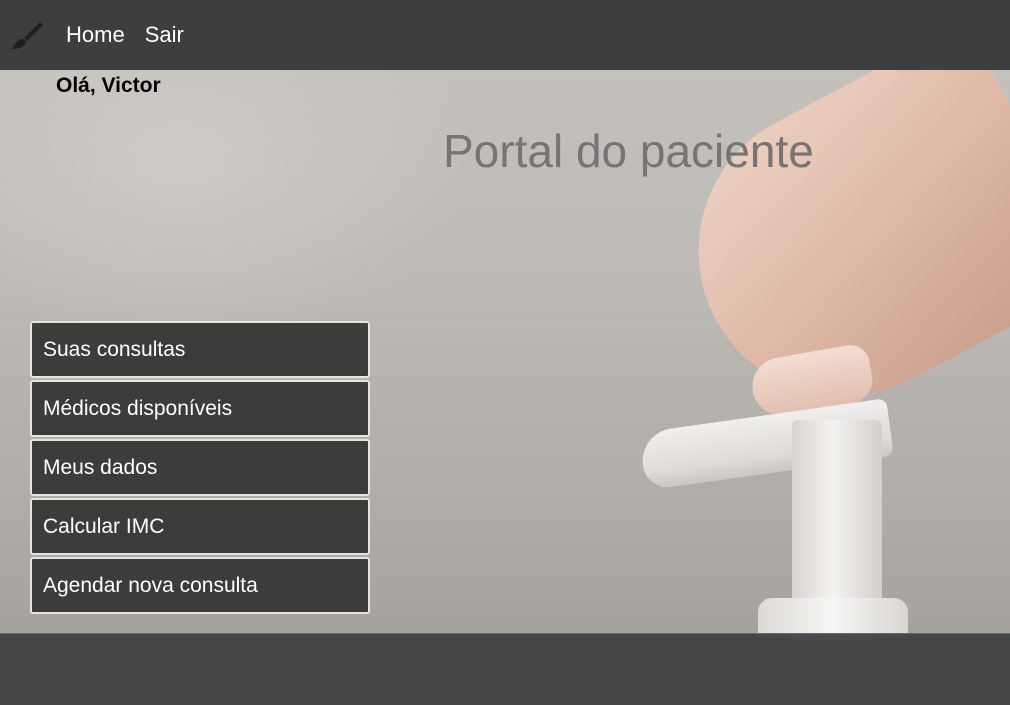 The width and height of the screenshot is (1010, 705). Describe the element at coordinates (95, 35) in the screenshot. I see `nav-link-home: Home` at that location.